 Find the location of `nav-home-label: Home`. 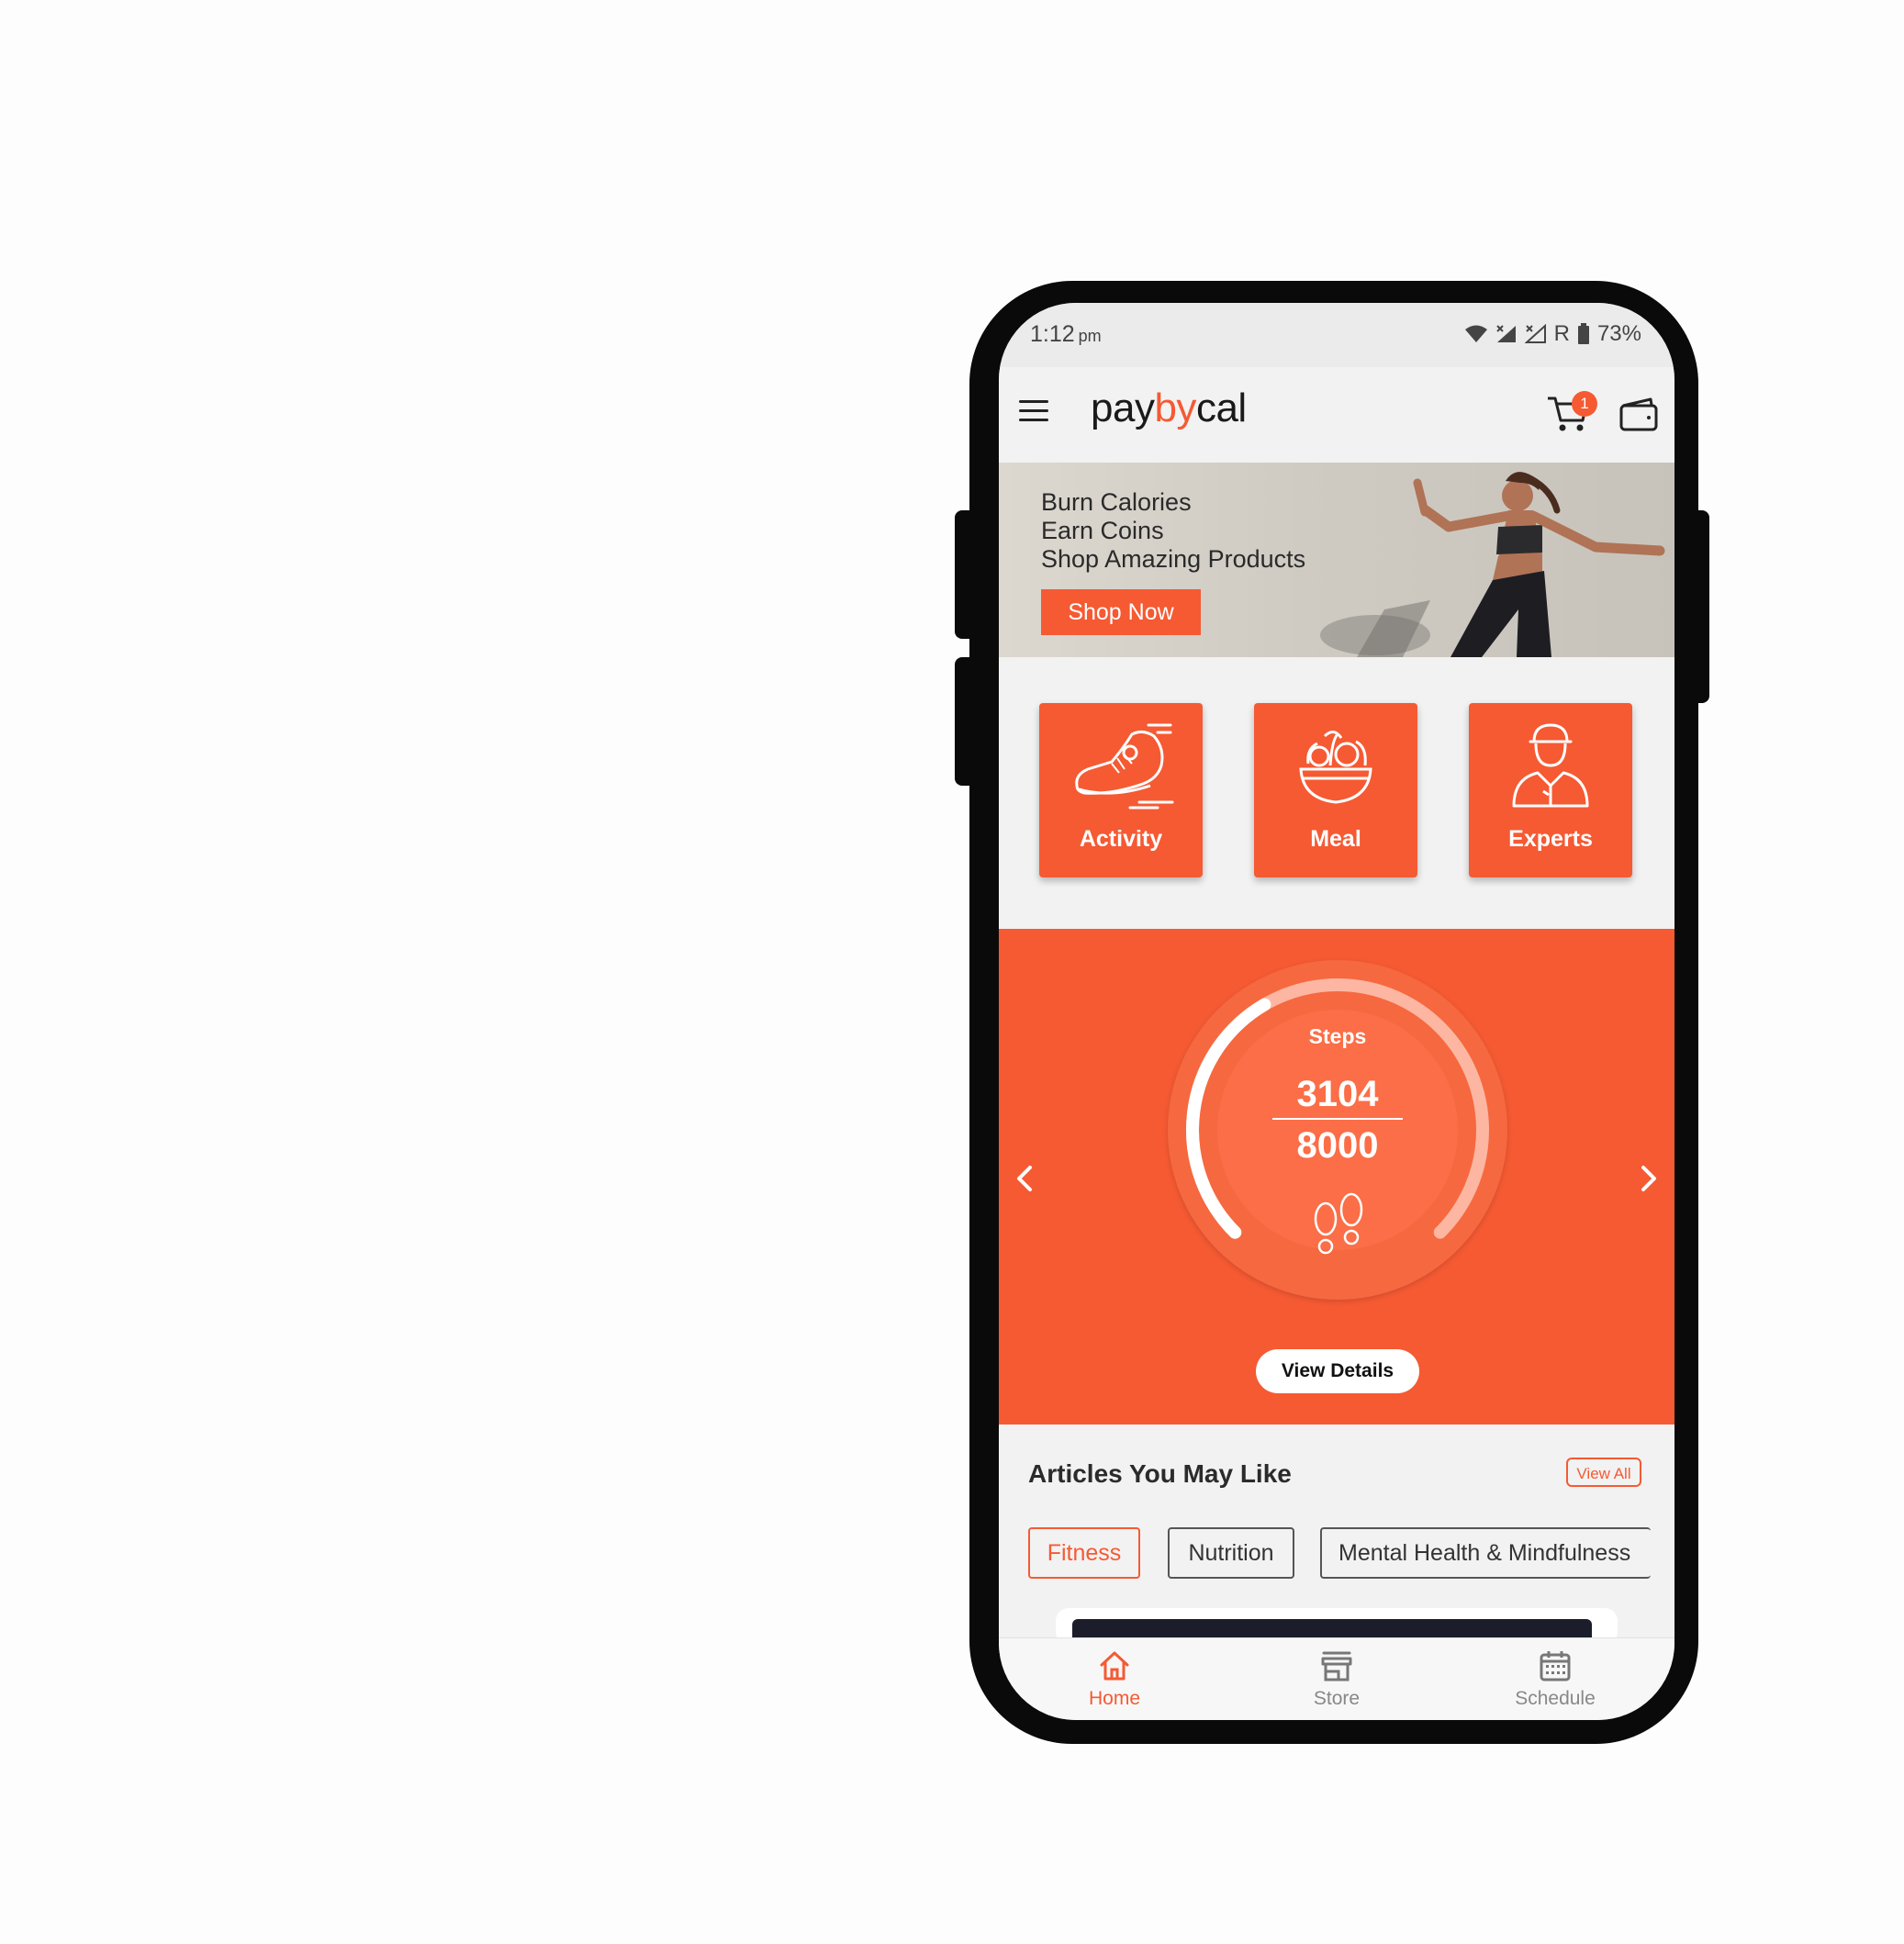

nav-home-label: Home is located at coordinates (1114, 1698).